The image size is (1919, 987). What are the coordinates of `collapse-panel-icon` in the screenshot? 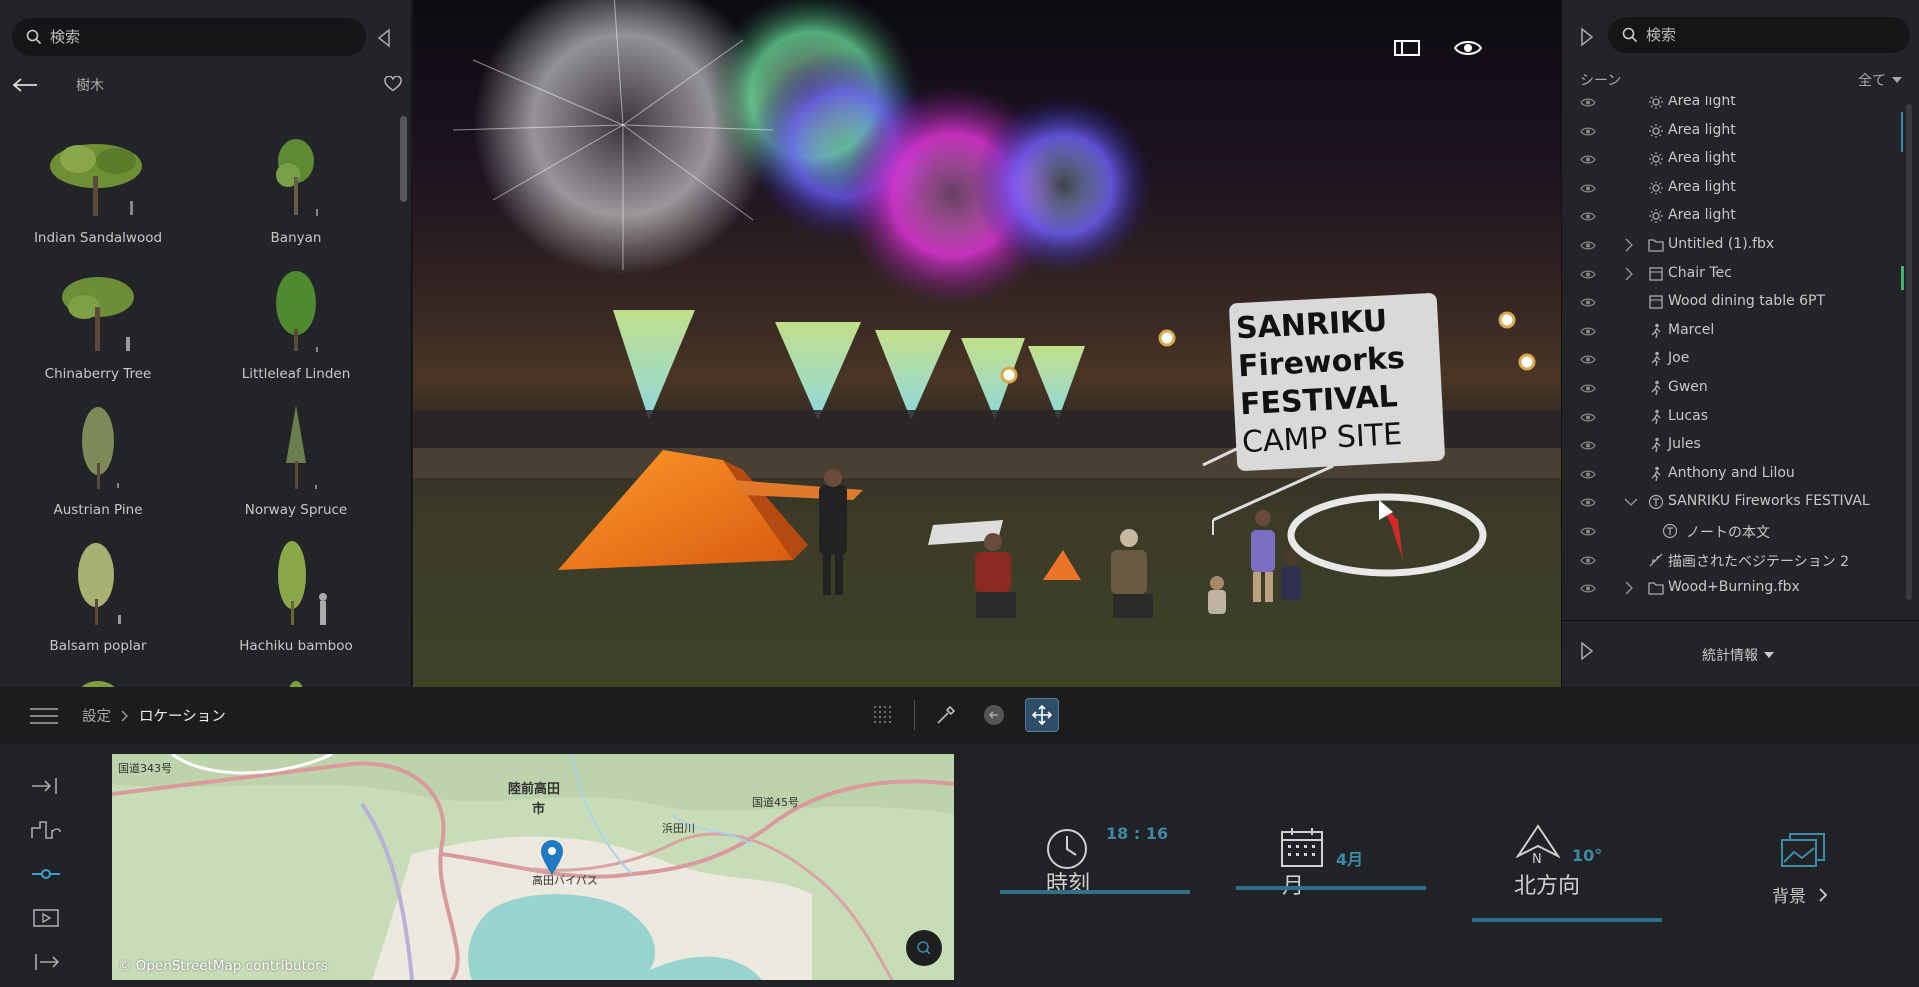 It's located at (384, 38).